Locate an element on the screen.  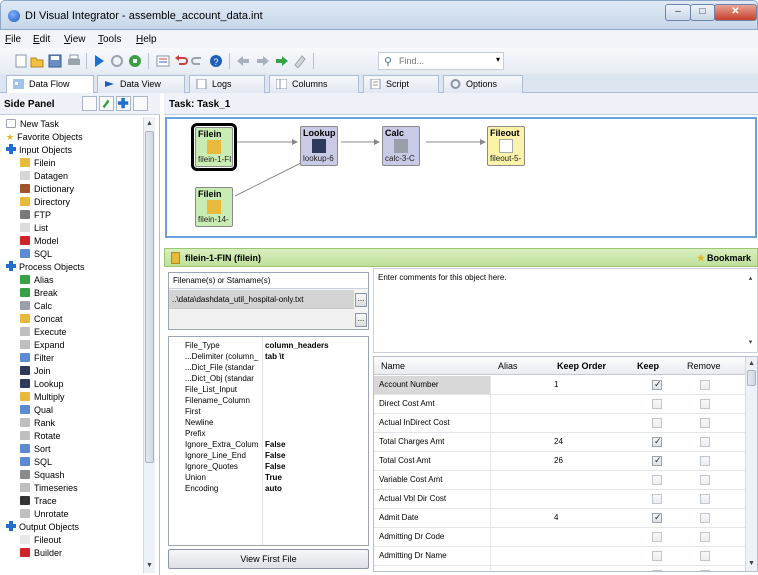
forward-icon is located at coordinates (263, 61).